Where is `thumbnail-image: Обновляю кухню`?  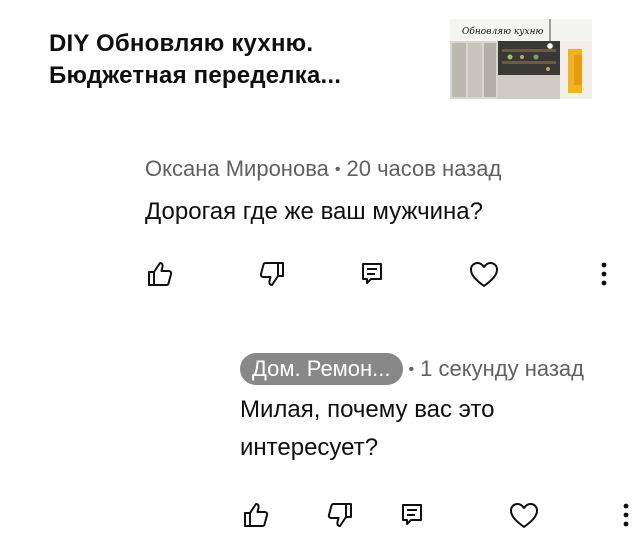
thumbnail-image: Обновляю кухню is located at coordinates (521, 59).